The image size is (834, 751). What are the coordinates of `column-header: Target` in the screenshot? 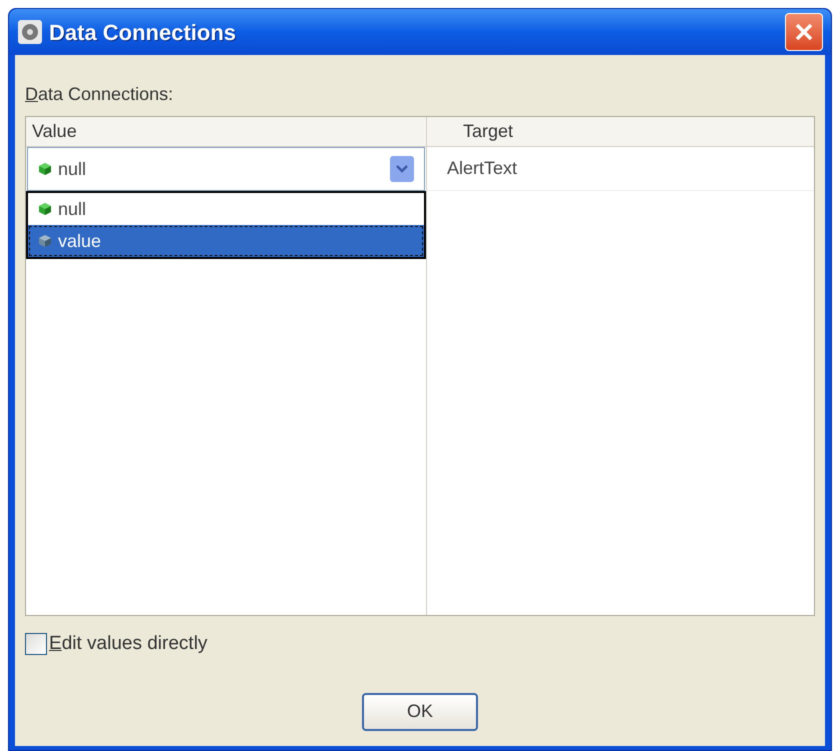 It's located at (620, 132).